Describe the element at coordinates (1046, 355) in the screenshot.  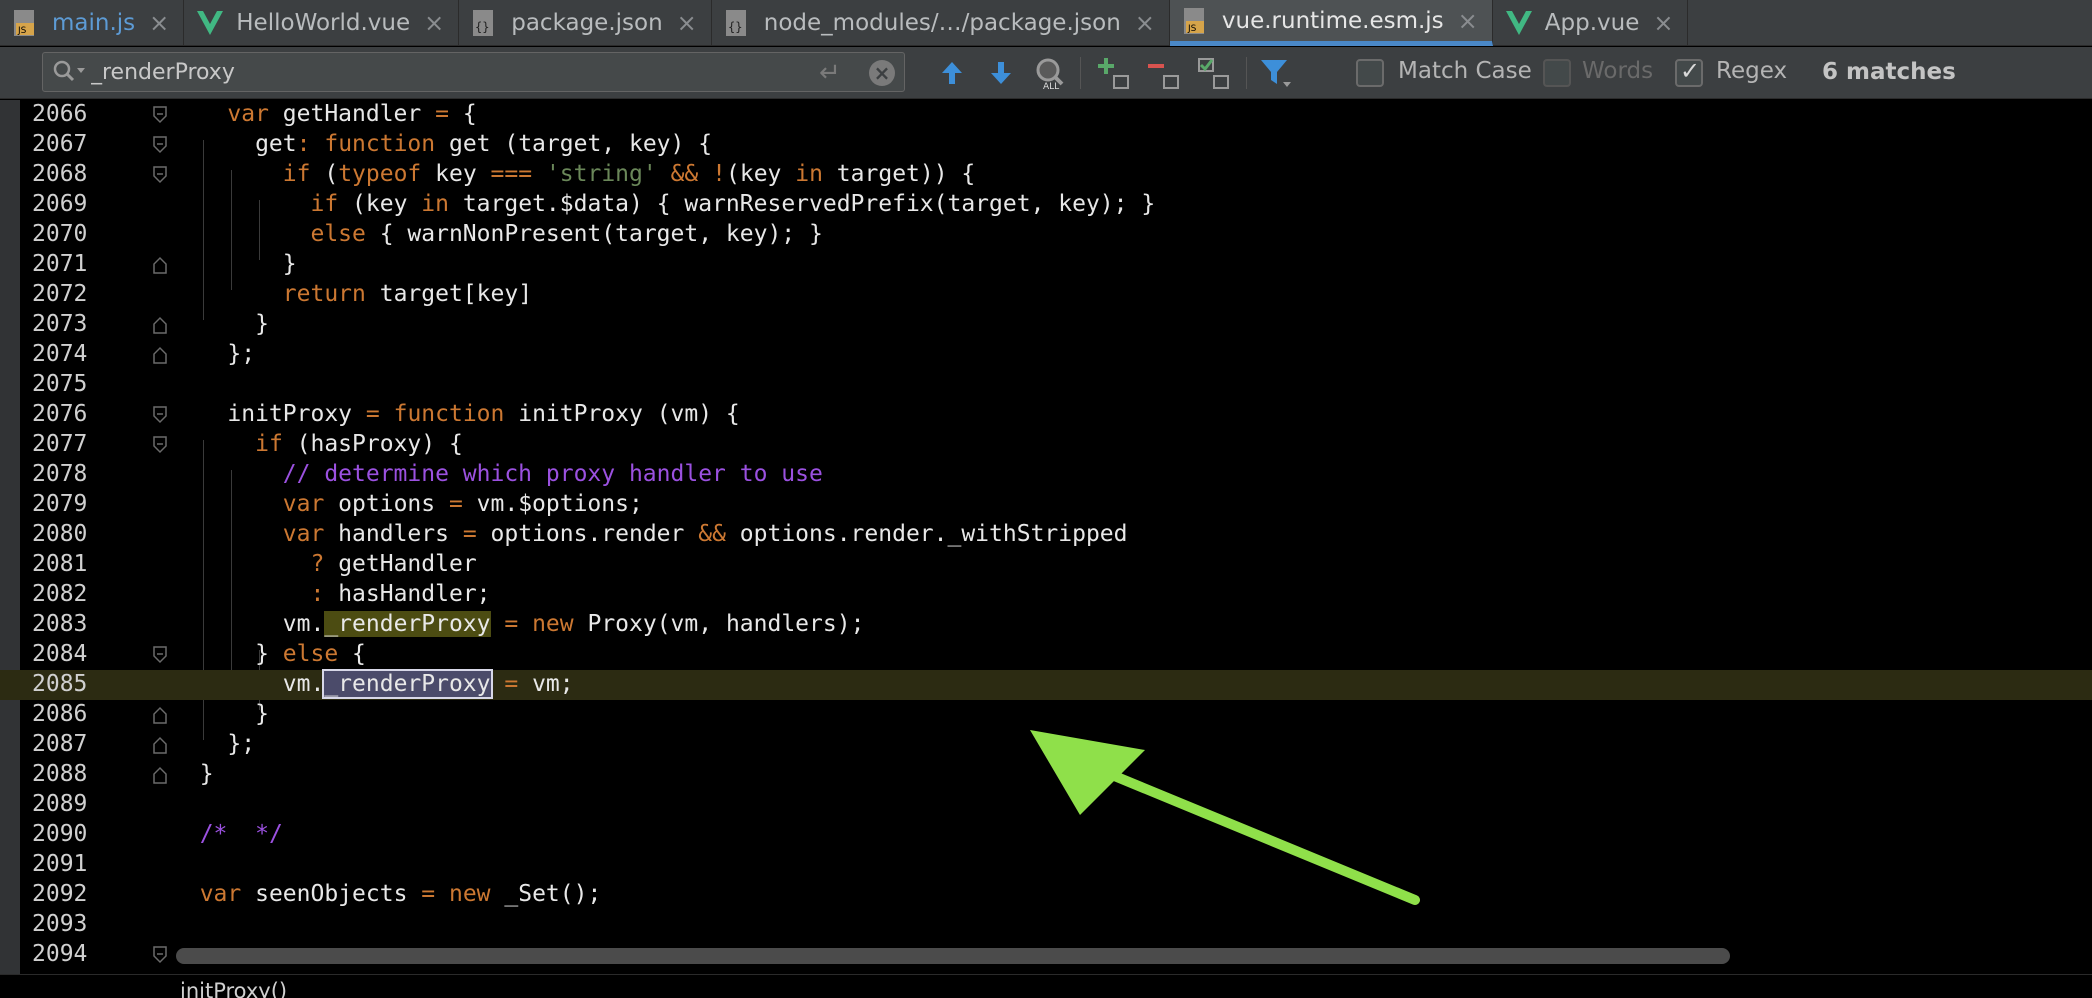
I see `code-line: 2074 };` at that location.